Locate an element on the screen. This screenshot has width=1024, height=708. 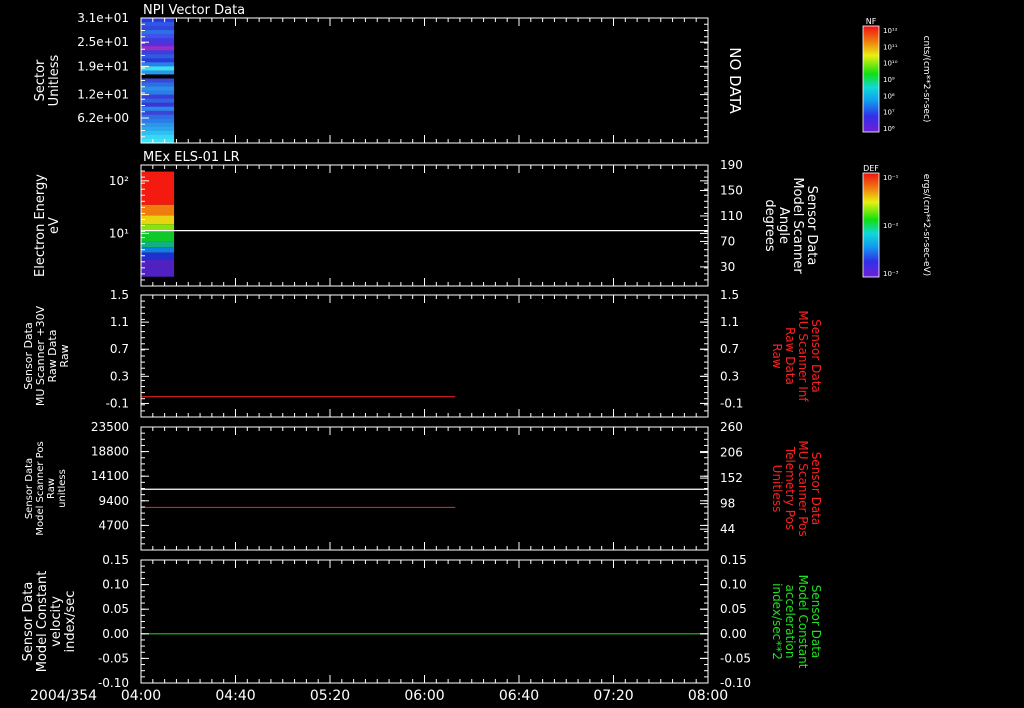
colorbar-tick-label: 10¹² is located at coordinates (890, 31).